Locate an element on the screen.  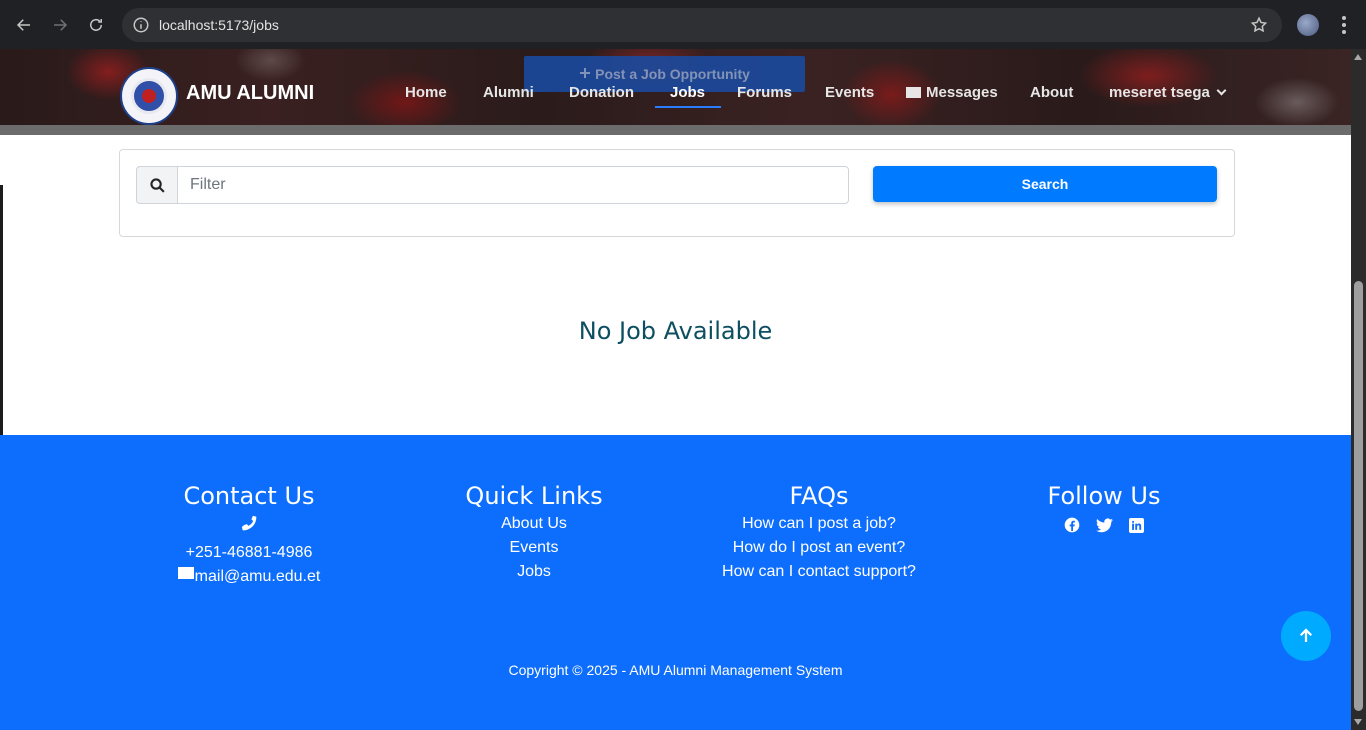
nav-about: About is located at coordinates (1051, 92).